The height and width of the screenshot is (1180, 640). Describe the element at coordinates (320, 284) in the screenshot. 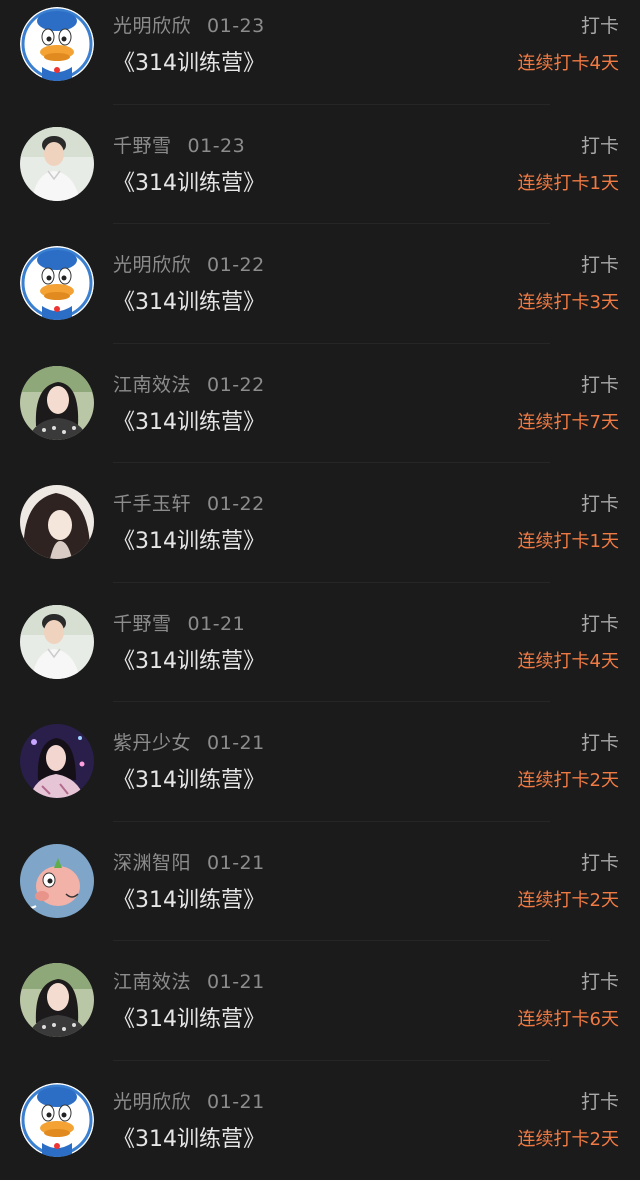

I see `checkin-row: 光明欣欣 01-22 《314训练营》 打卡连续打卡3天` at that location.